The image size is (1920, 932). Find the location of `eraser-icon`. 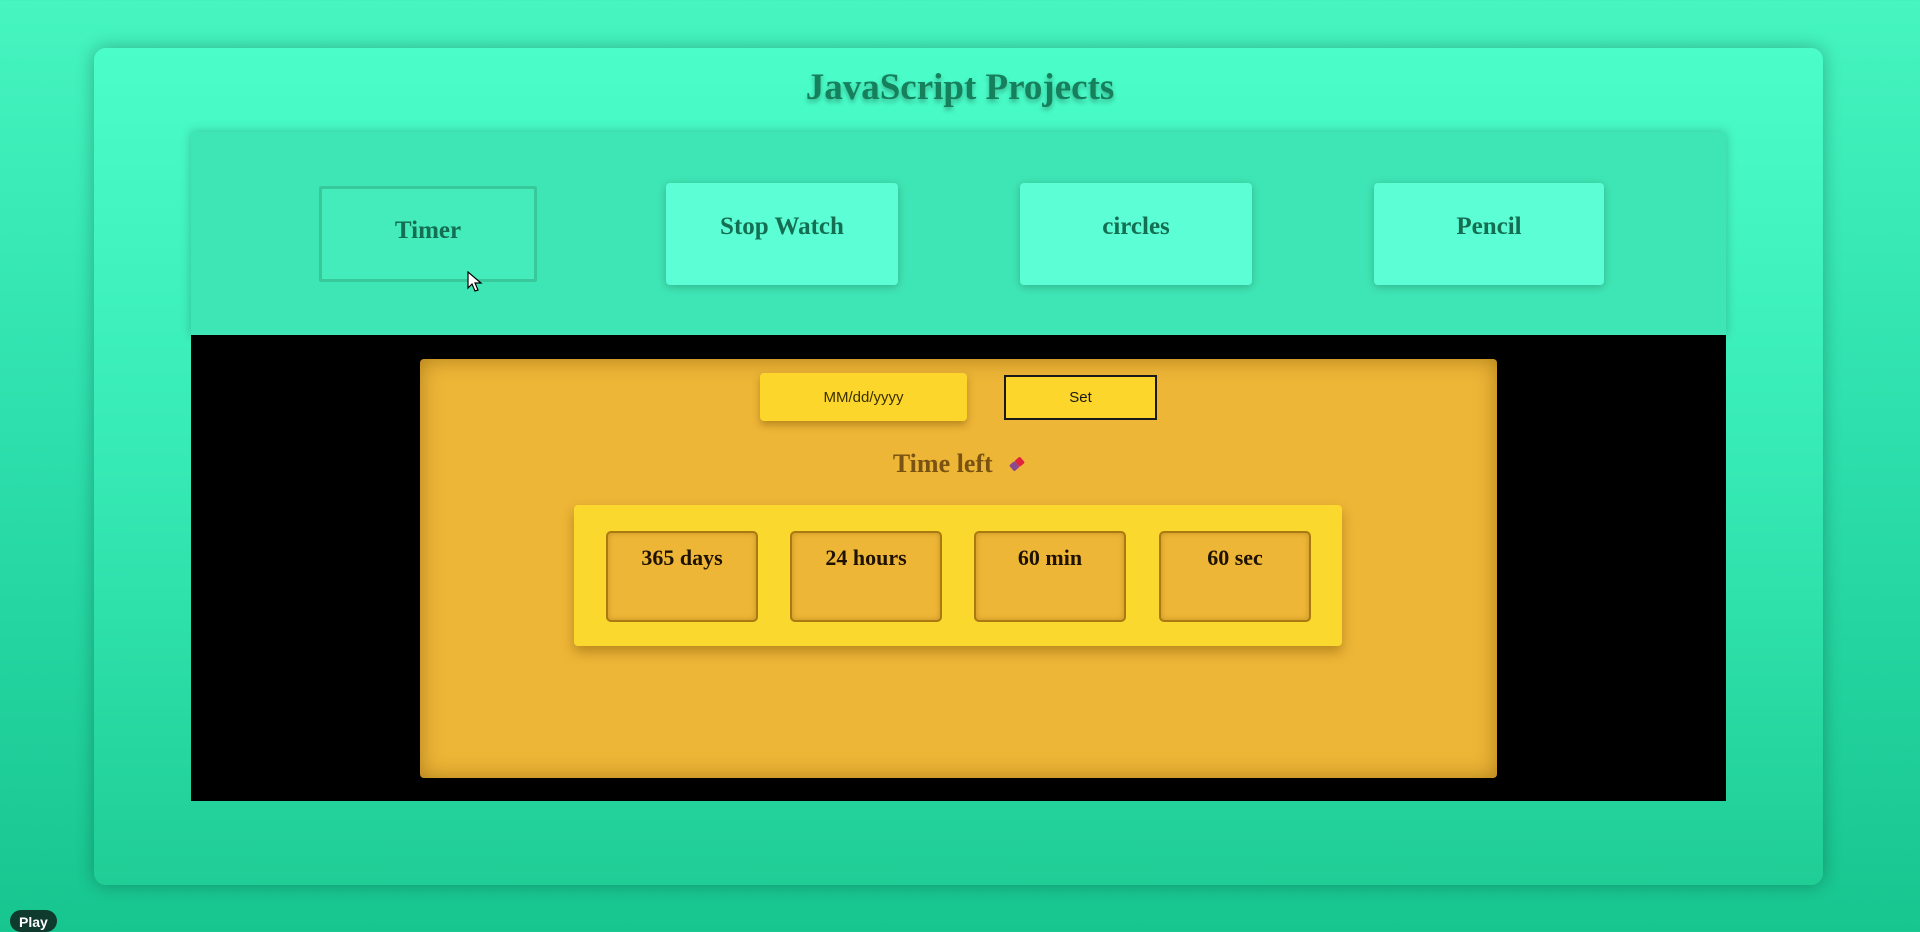

eraser-icon is located at coordinates (1017, 460).